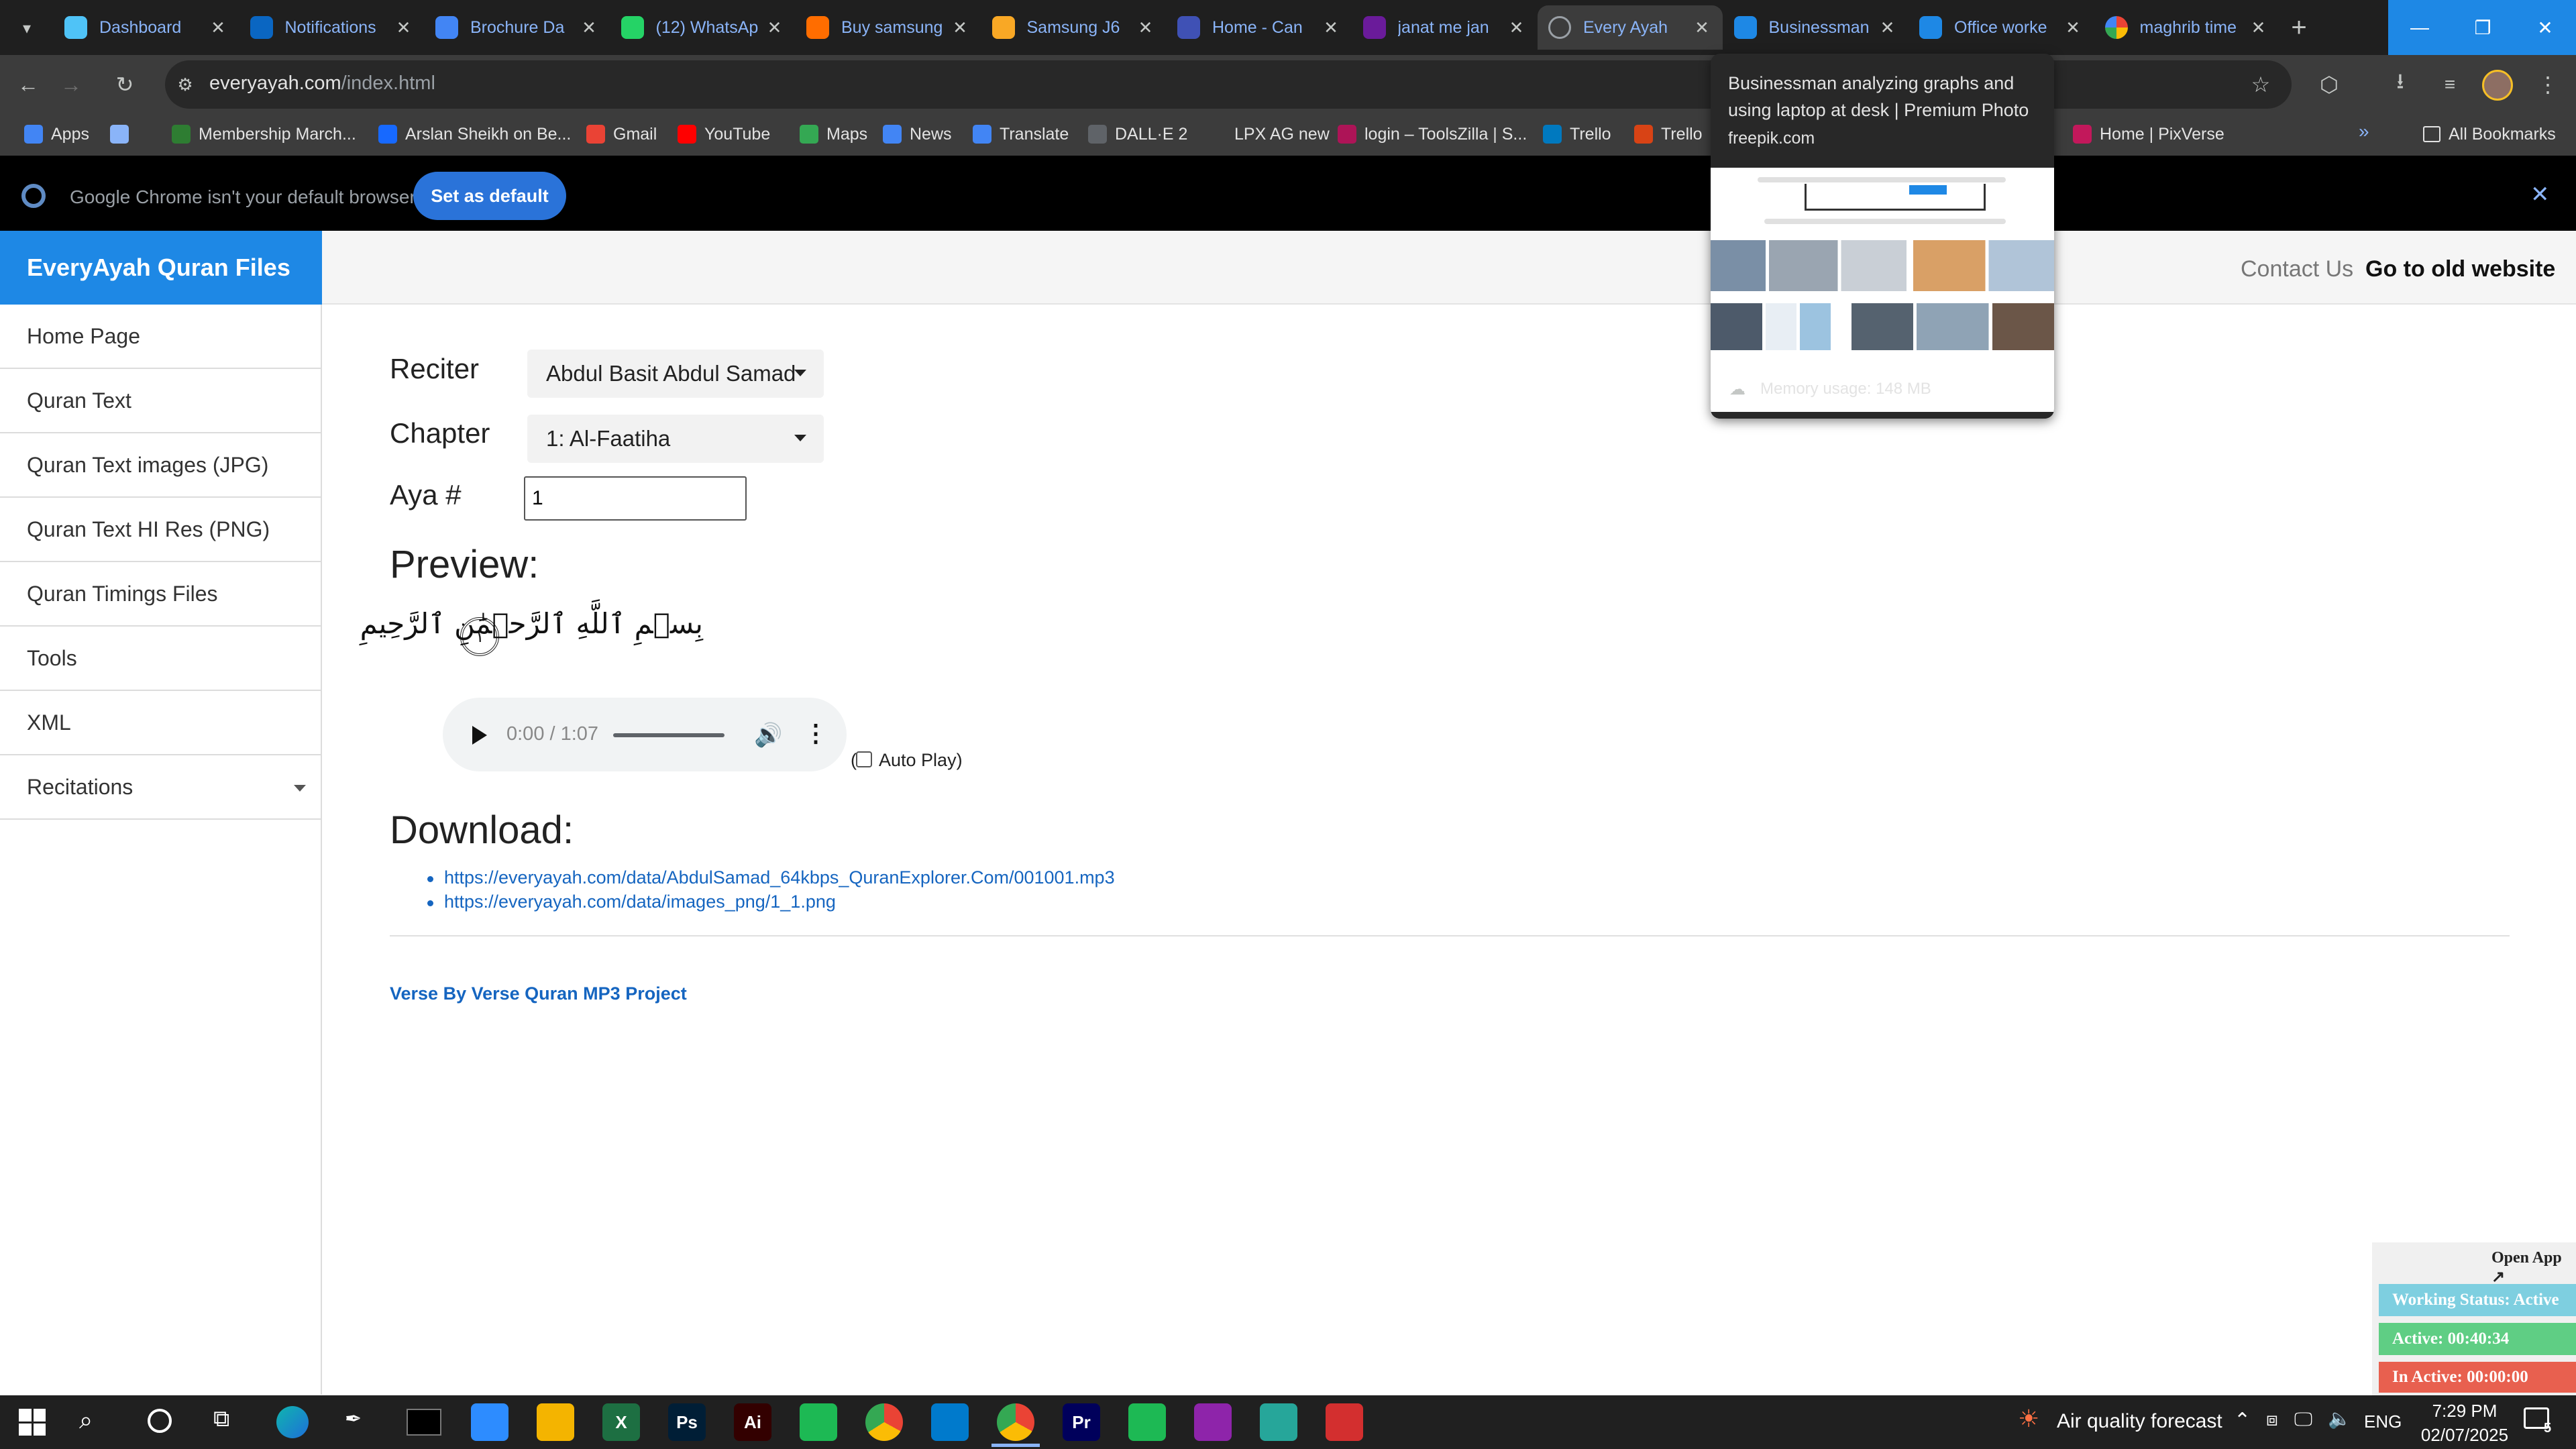  Describe the element at coordinates (1269, 134) in the screenshot. I see `bookmark-item: LPX AG new` at that location.